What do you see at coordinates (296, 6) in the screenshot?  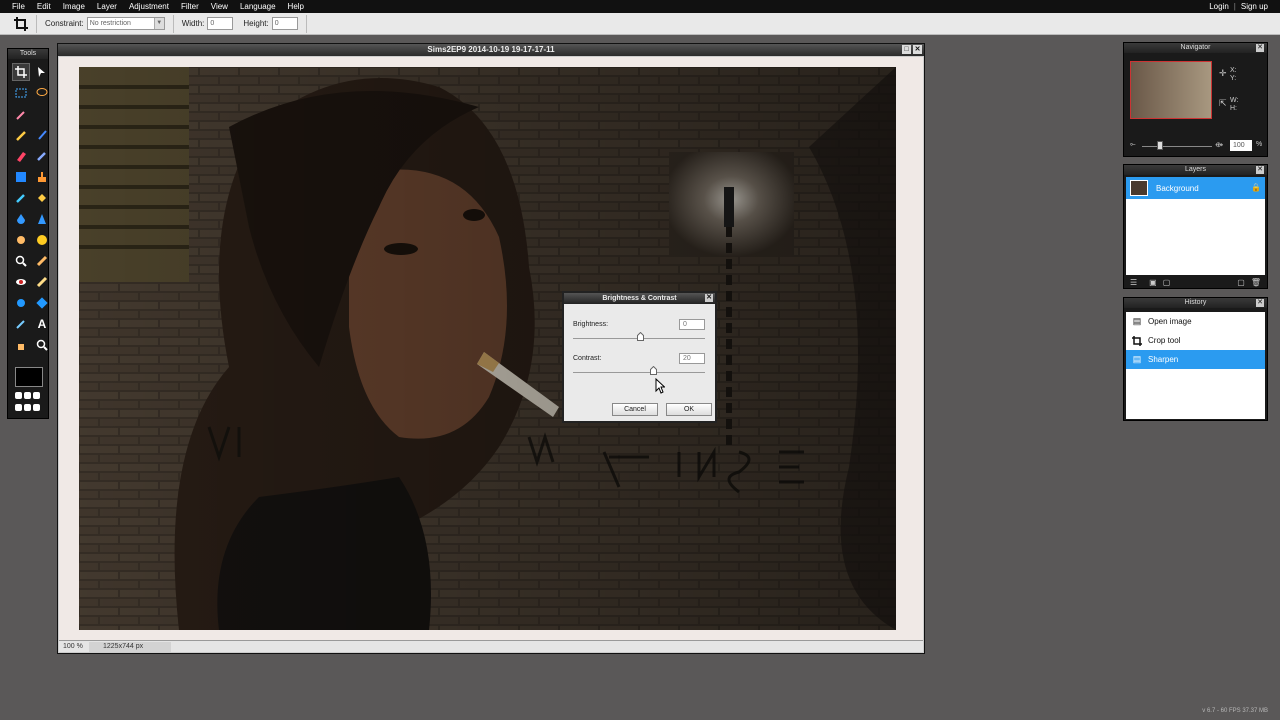 I see `menu-help: Help` at bounding box center [296, 6].